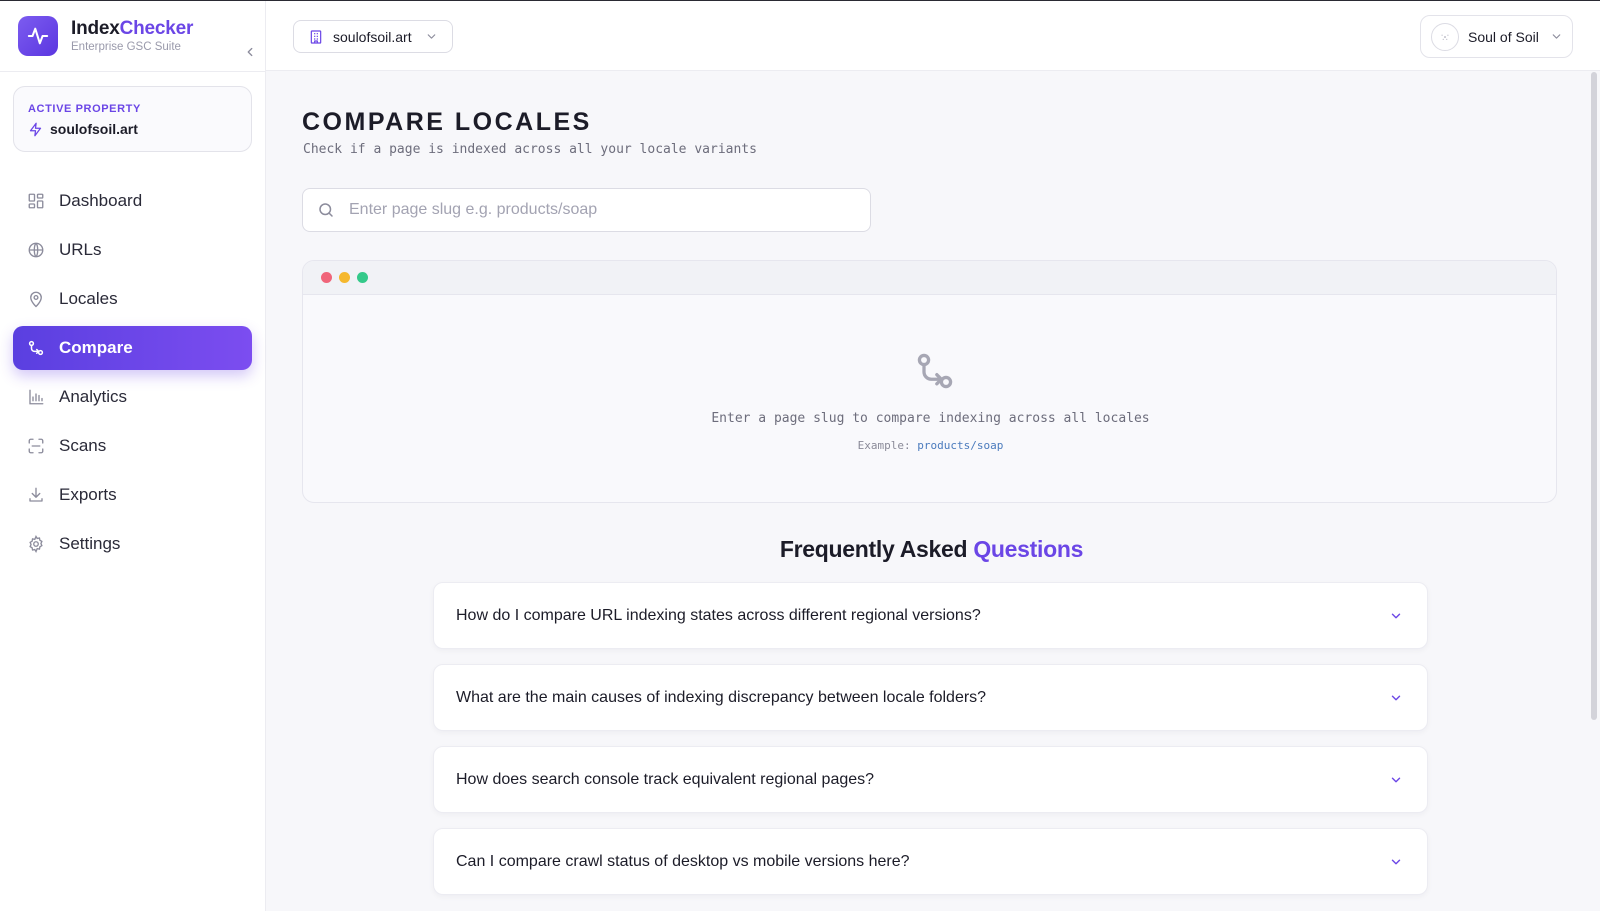  I want to click on user-name: Soul of Soil, so click(1503, 36).